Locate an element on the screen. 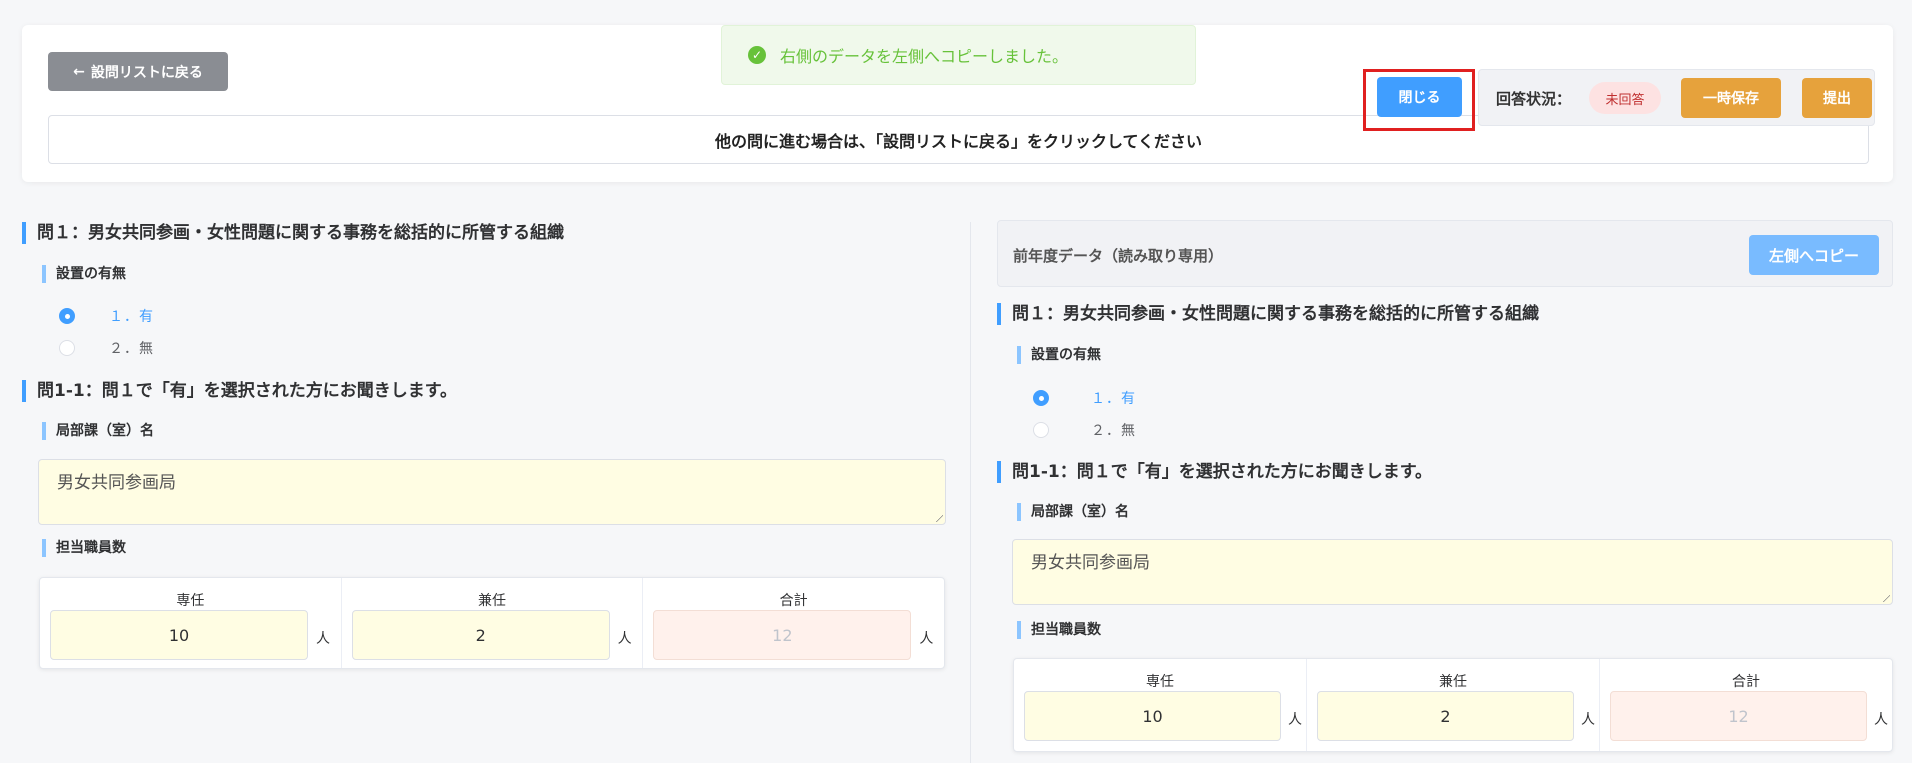  right-staff-table: 専任 10 人 兼任 2 人 合計 12 人 is located at coordinates (1453, 705).